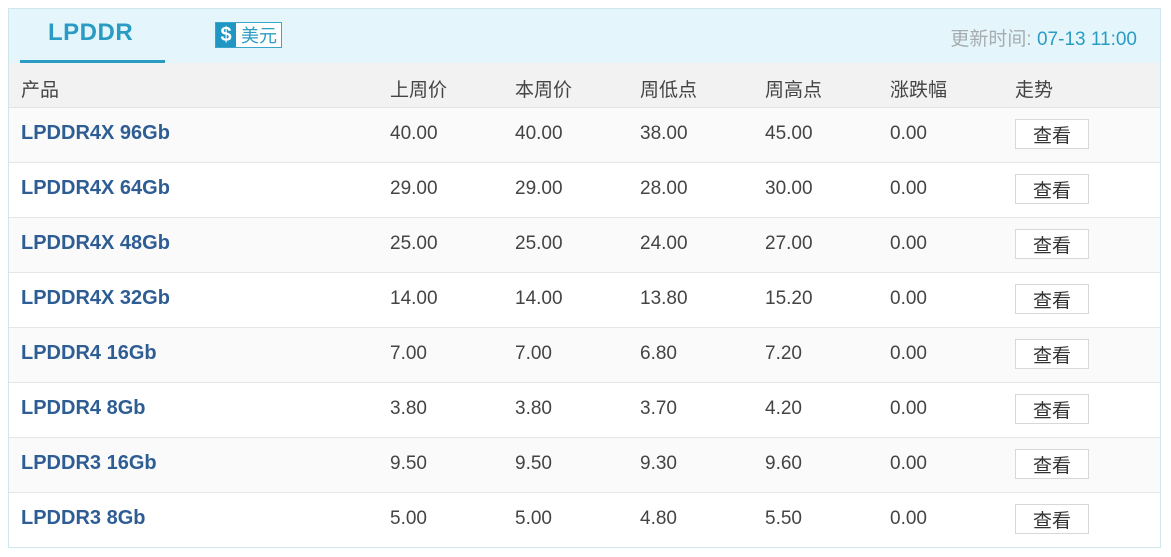  Describe the element at coordinates (408, 408) in the screenshot. I see `last-week-price: 3.80` at that location.